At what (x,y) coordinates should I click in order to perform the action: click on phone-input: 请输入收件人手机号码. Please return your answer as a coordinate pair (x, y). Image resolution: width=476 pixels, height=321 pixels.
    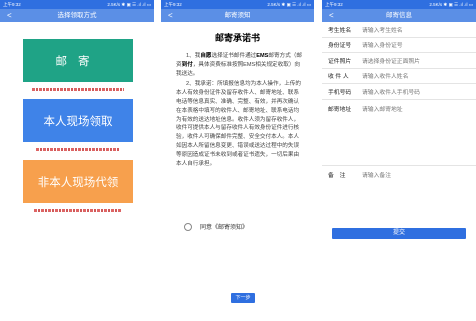
    Looking at the image, I should click on (419, 91).